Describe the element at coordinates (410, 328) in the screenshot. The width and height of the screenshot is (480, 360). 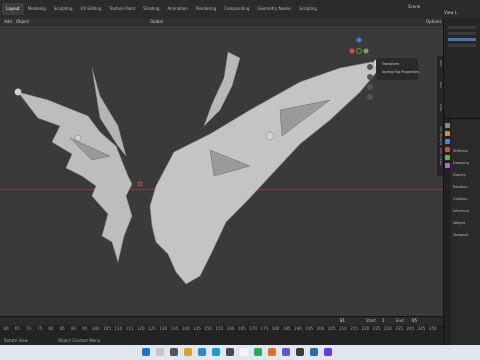
I see `frame-tick: 240` at that location.